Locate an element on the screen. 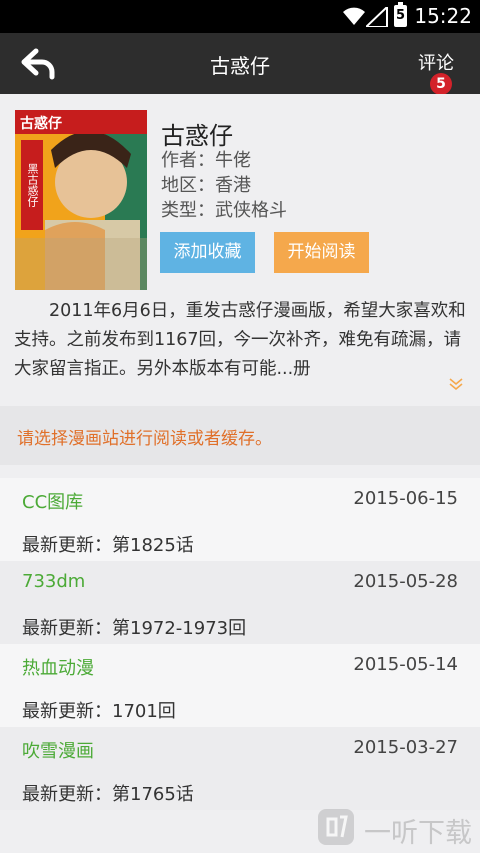 This screenshot has height=853, width=480. comment-count-badge: 5 is located at coordinates (441, 84).